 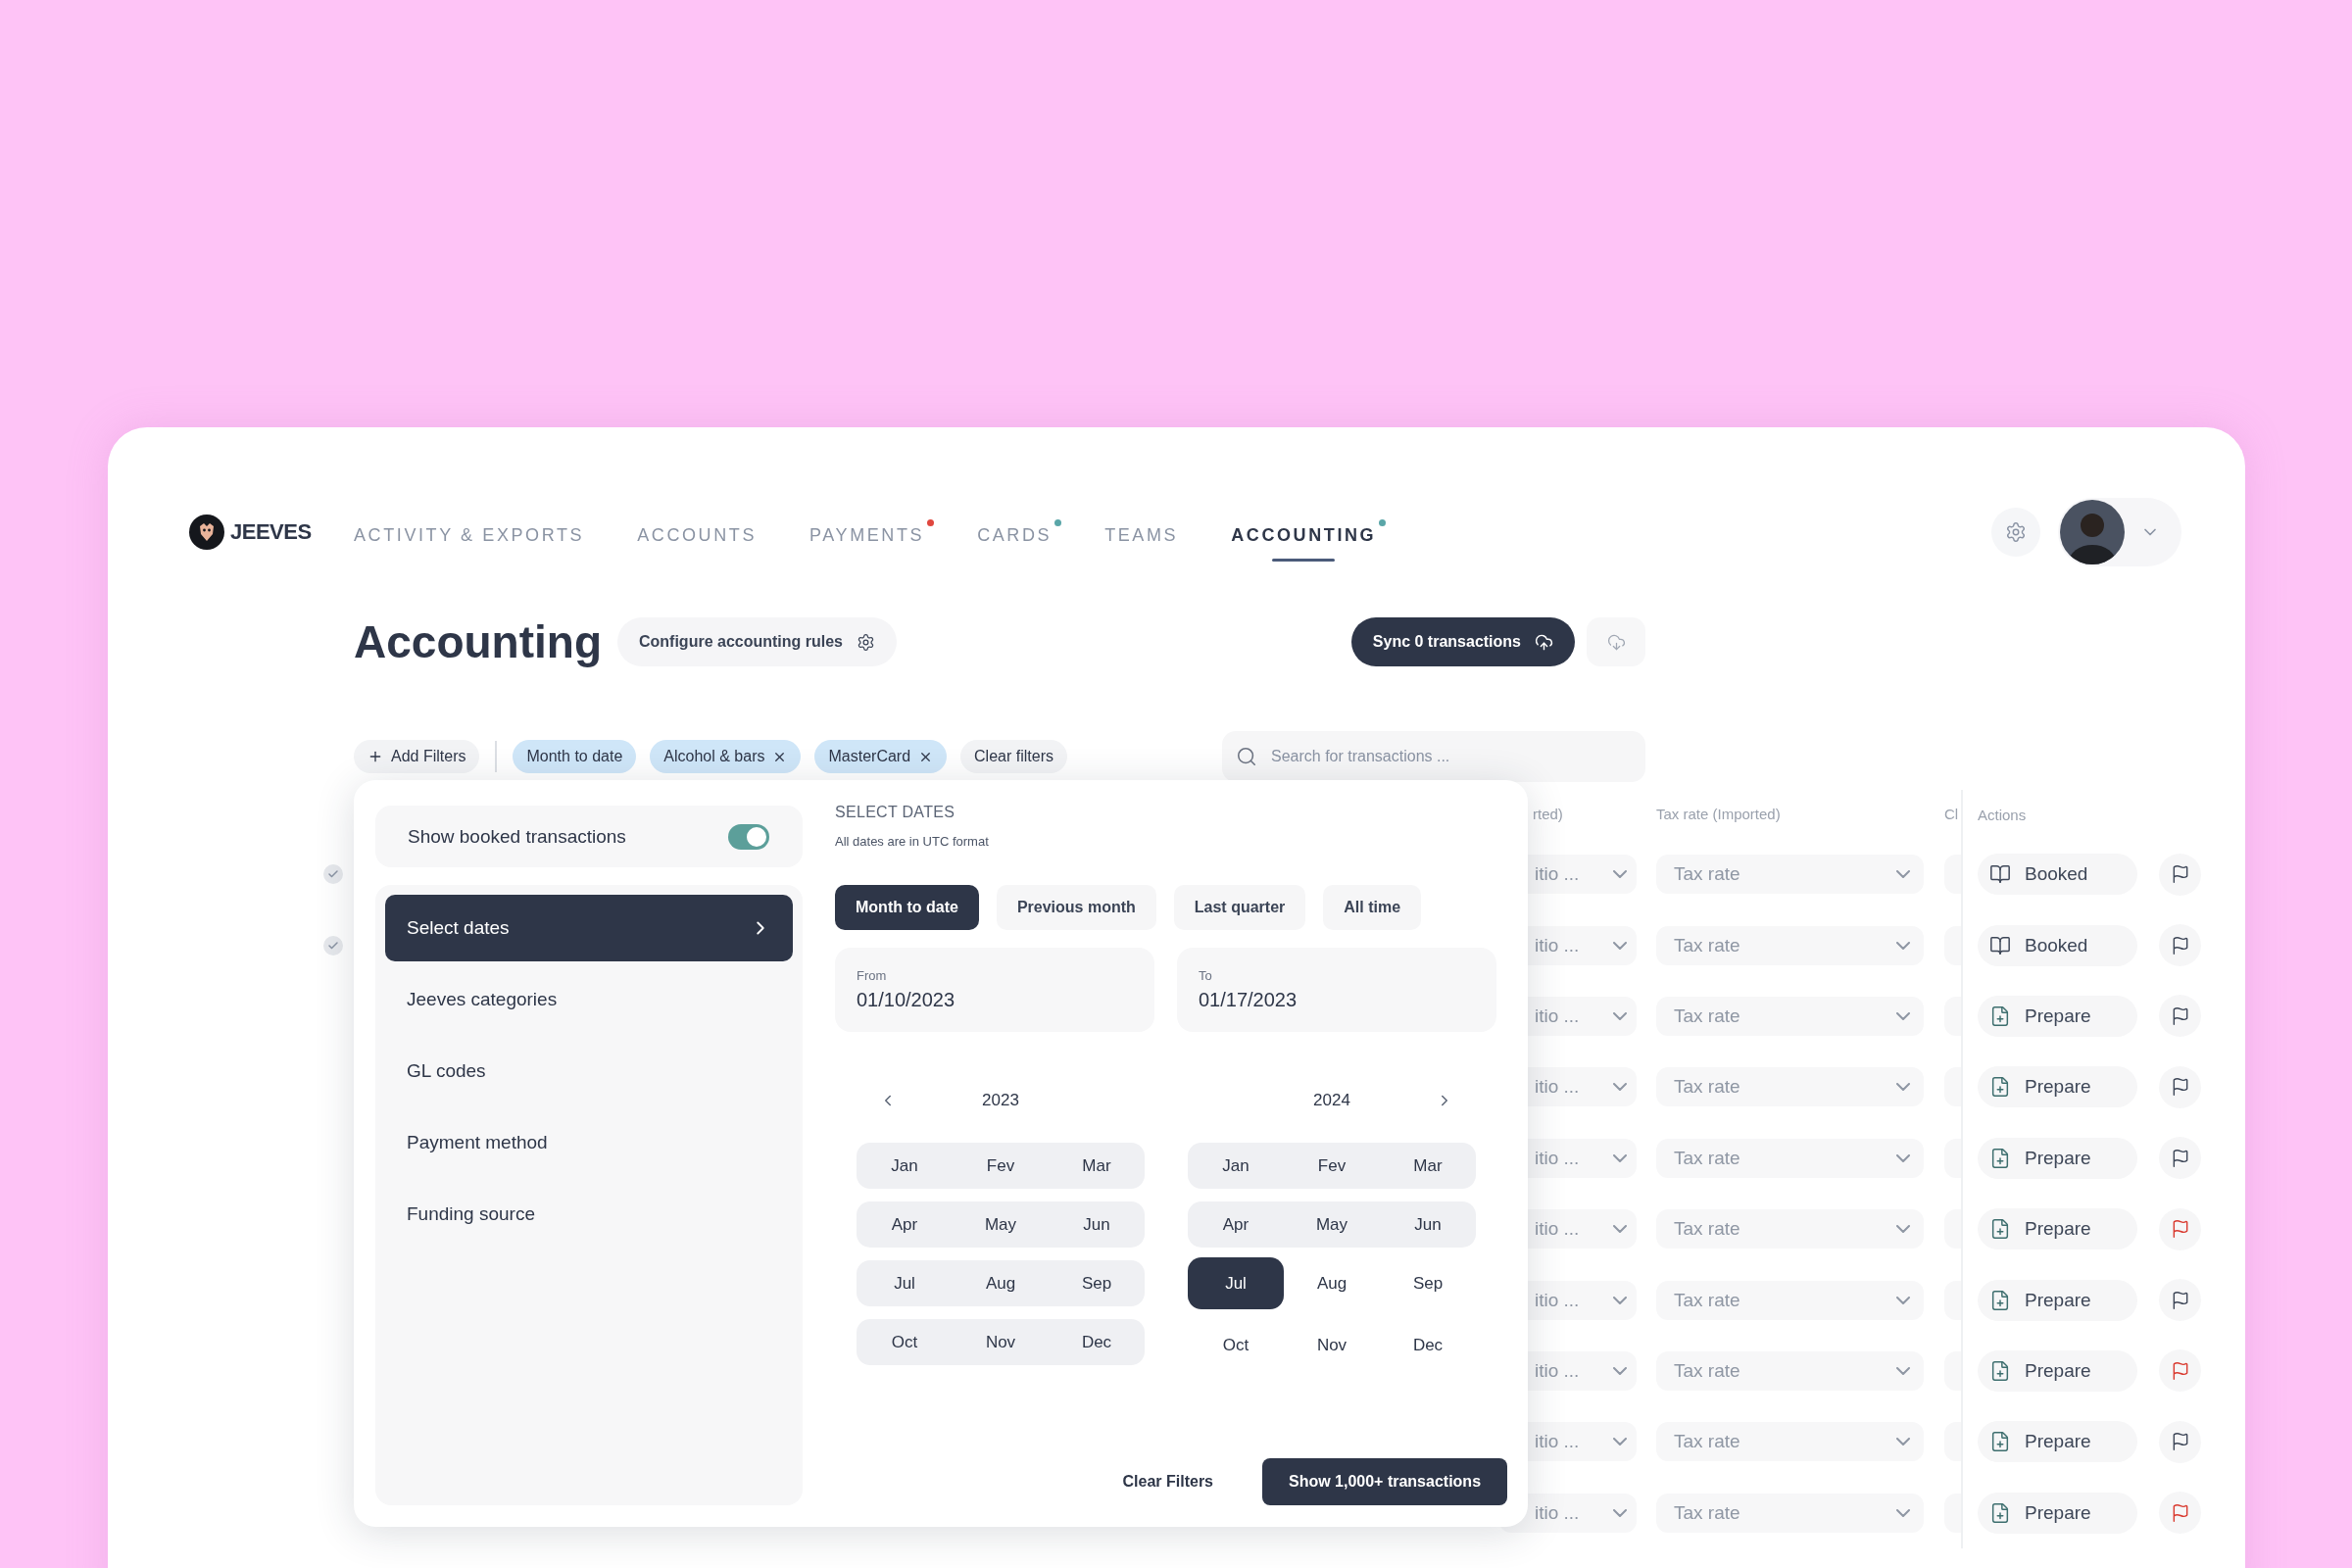 What do you see at coordinates (589, 928) in the screenshot?
I see `filter-menu-item: Select dates` at bounding box center [589, 928].